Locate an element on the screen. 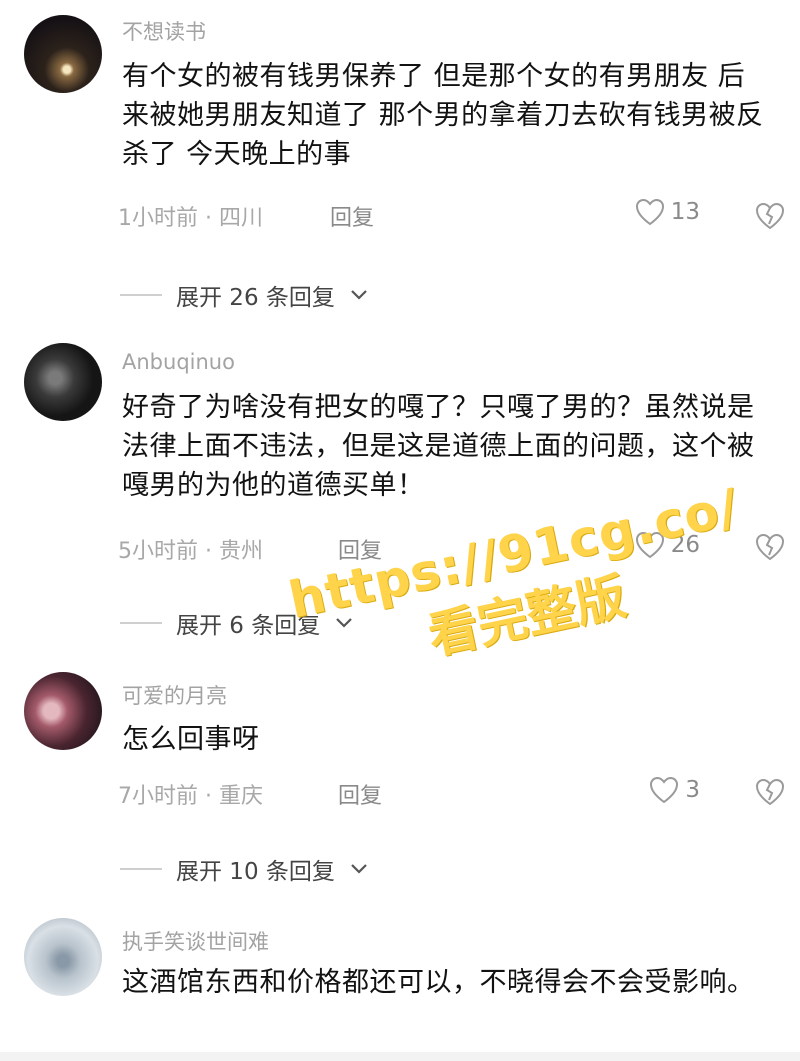  comment-meta: 7小时前 · 重庆 is located at coordinates (190, 796).